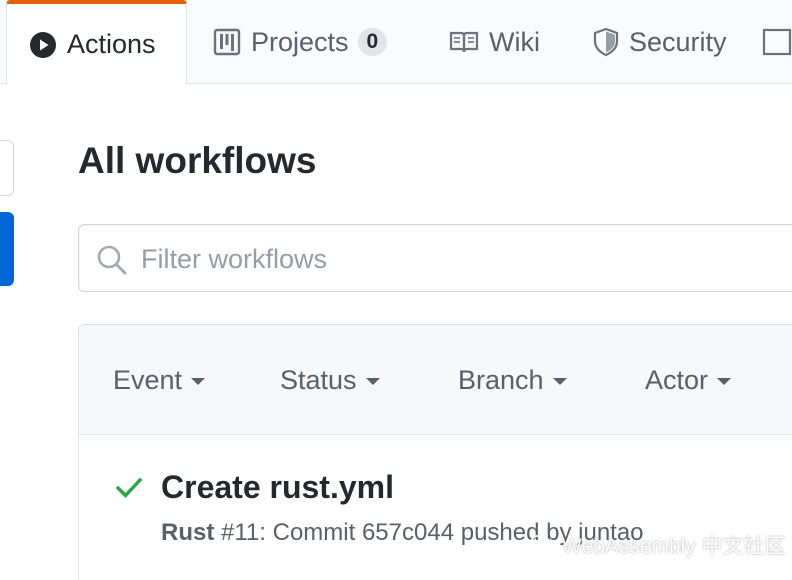  Describe the element at coordinates (606, 42) in the screenshot. I see `shield-icon` at that location.